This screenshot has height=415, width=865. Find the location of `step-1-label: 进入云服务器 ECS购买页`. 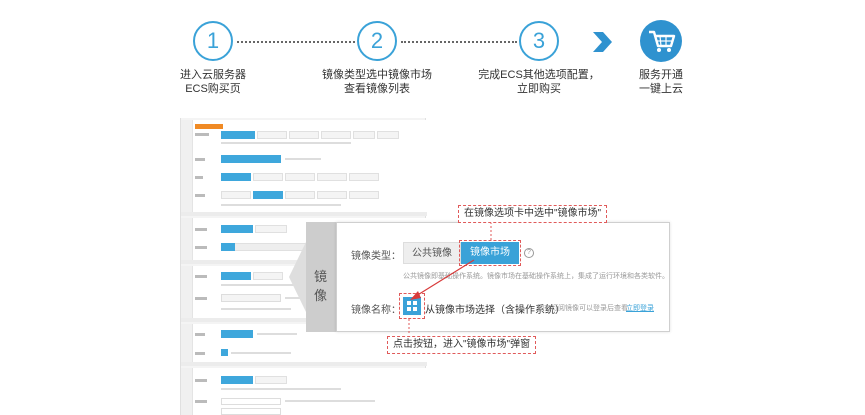

step-1-label: 进入云服务器 ECS购买页 is located at coordinates (213, 82).